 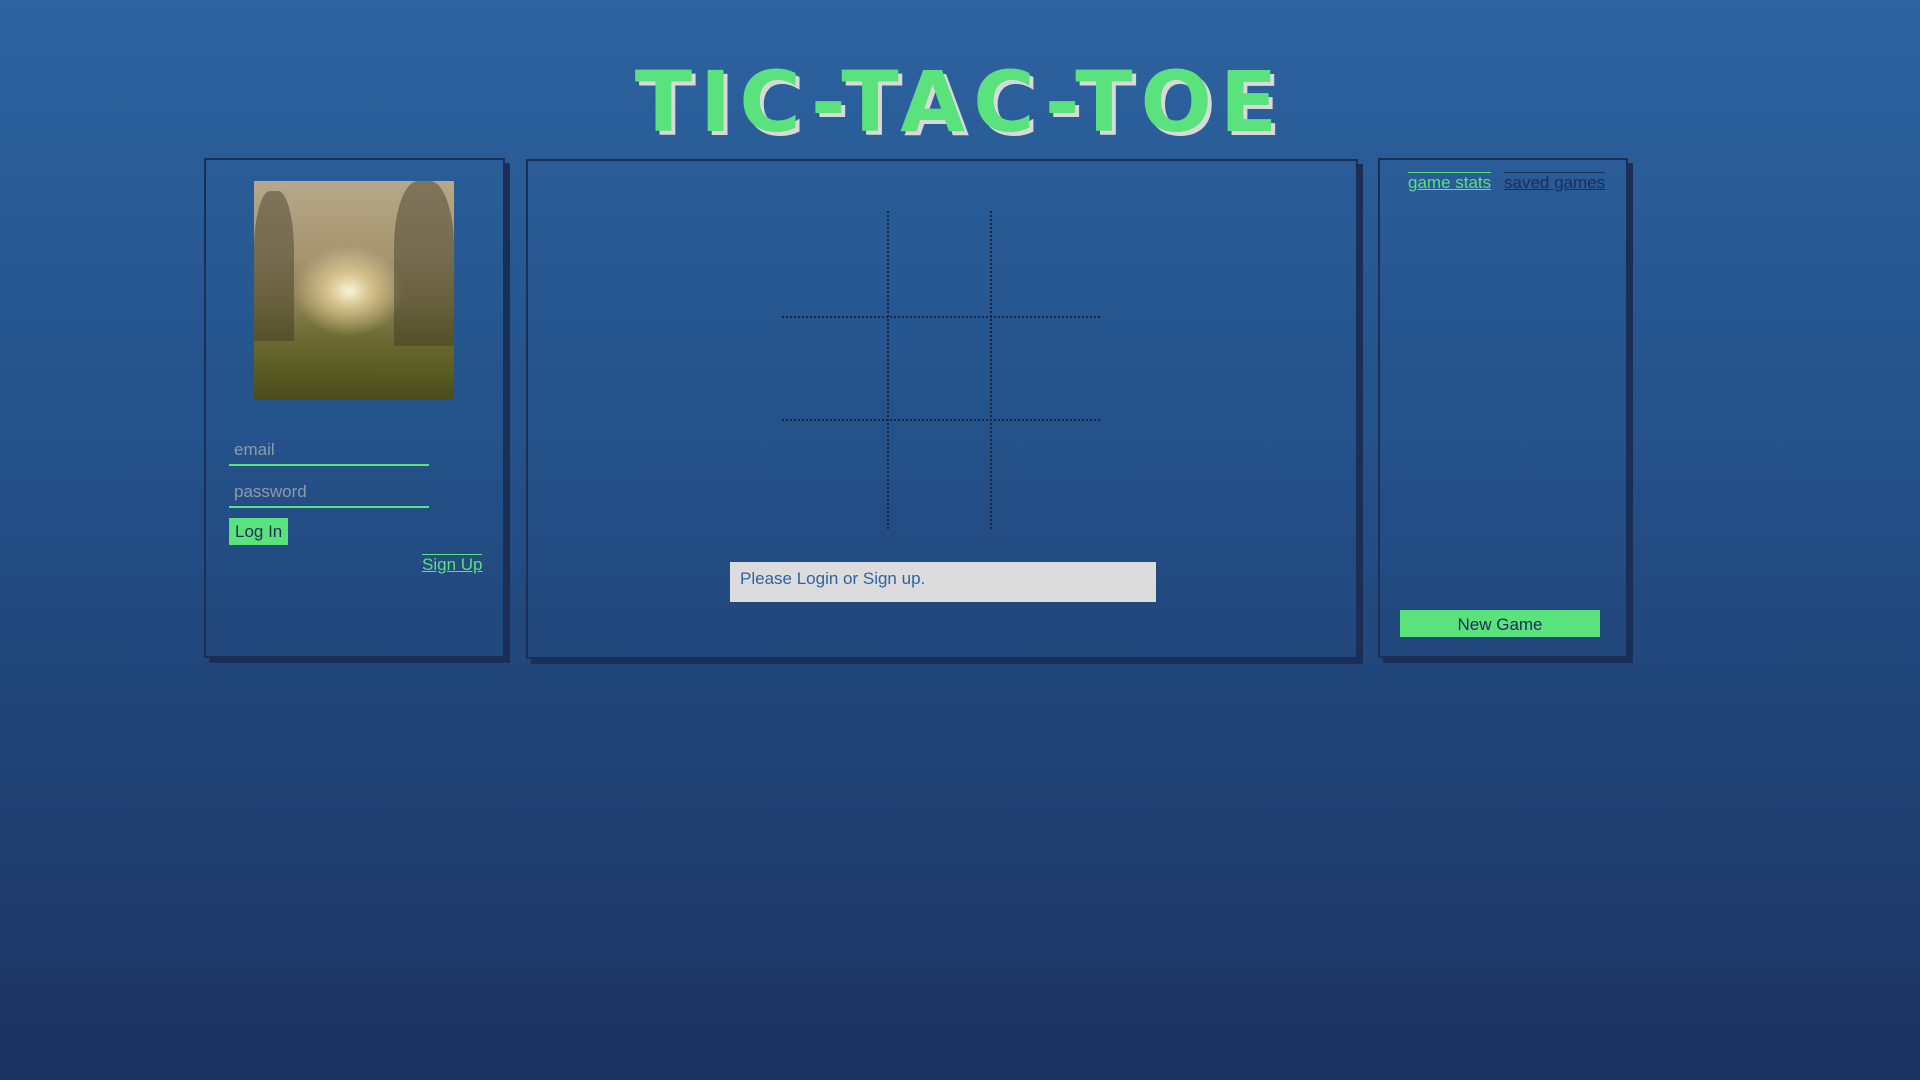 I want to click on login-panel: Log In Sign Up, so click(x=354, y=408).